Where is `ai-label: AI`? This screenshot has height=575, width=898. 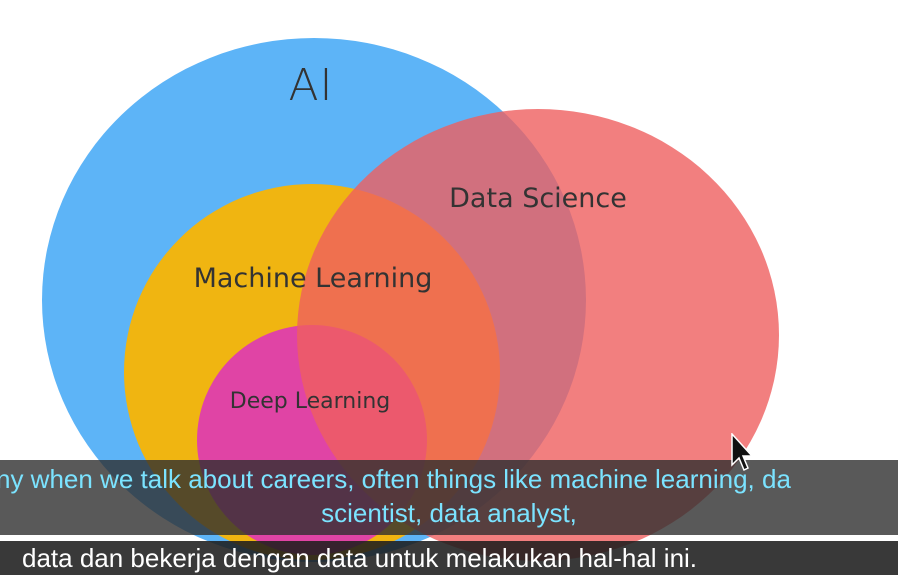 ai-label: AI is located at coordinates (310, 85).